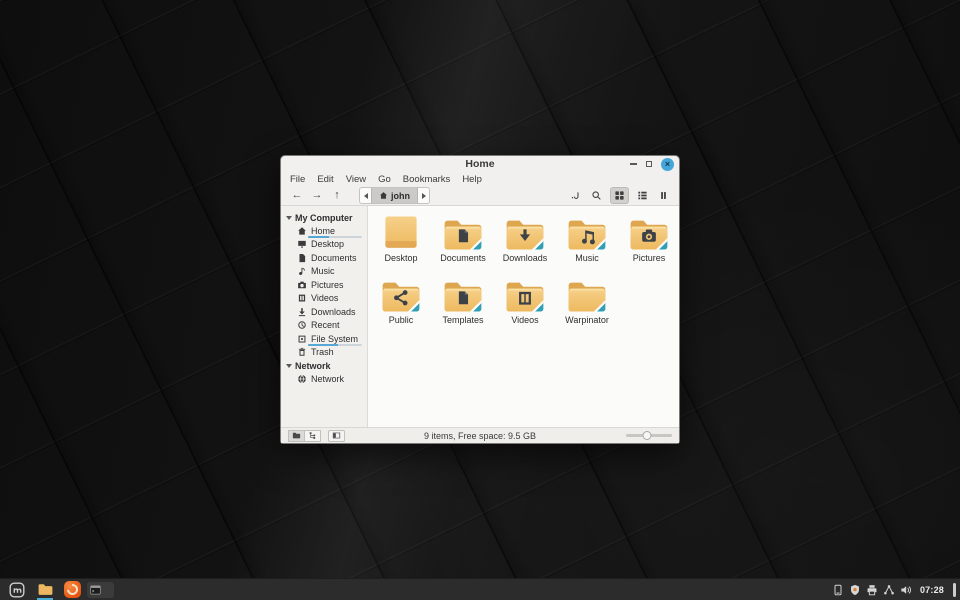  Describe the element at coordinates (463, 258) in the screenshot. I see `file-name-label: Documents` at that location.